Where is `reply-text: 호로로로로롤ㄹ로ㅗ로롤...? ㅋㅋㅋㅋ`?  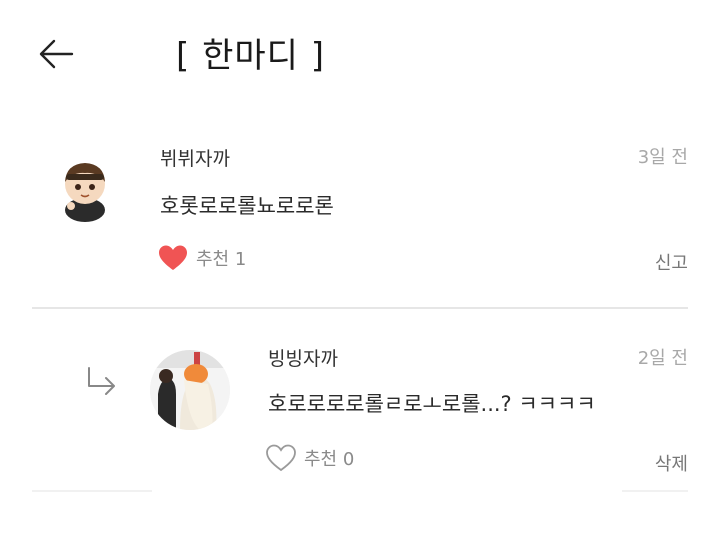
reply-text: 호로로로로롤ㄹ로ㅗ로롤...? ㅋㅋㅋㅋ is located at coordinates (432, 404).